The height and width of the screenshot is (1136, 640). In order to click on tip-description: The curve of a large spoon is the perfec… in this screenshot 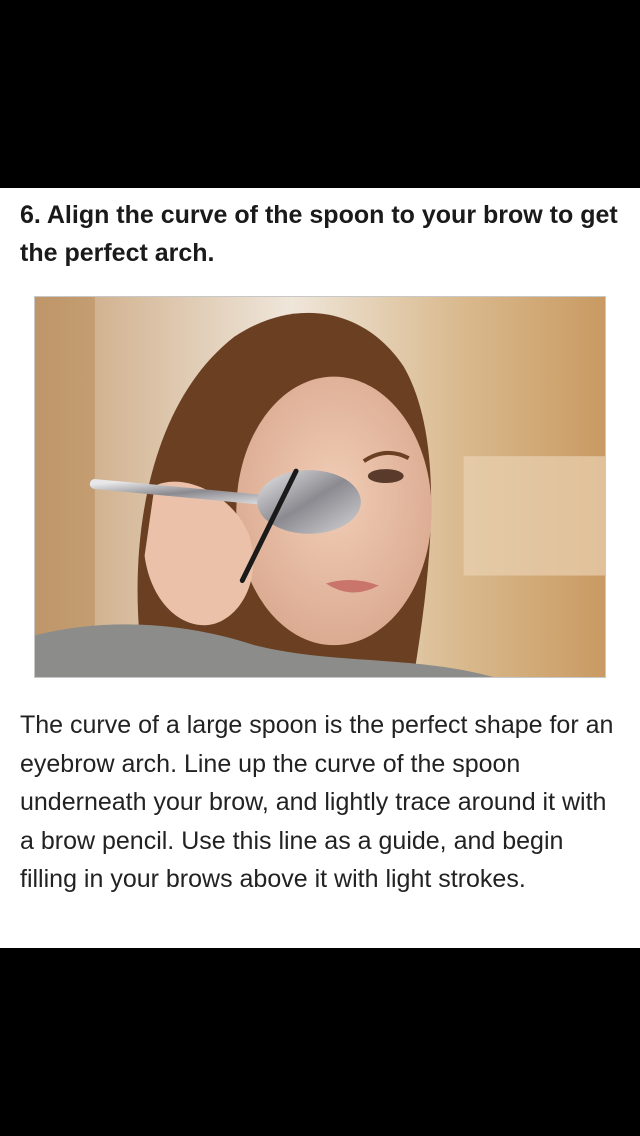, I will do `click(317, 802)`.